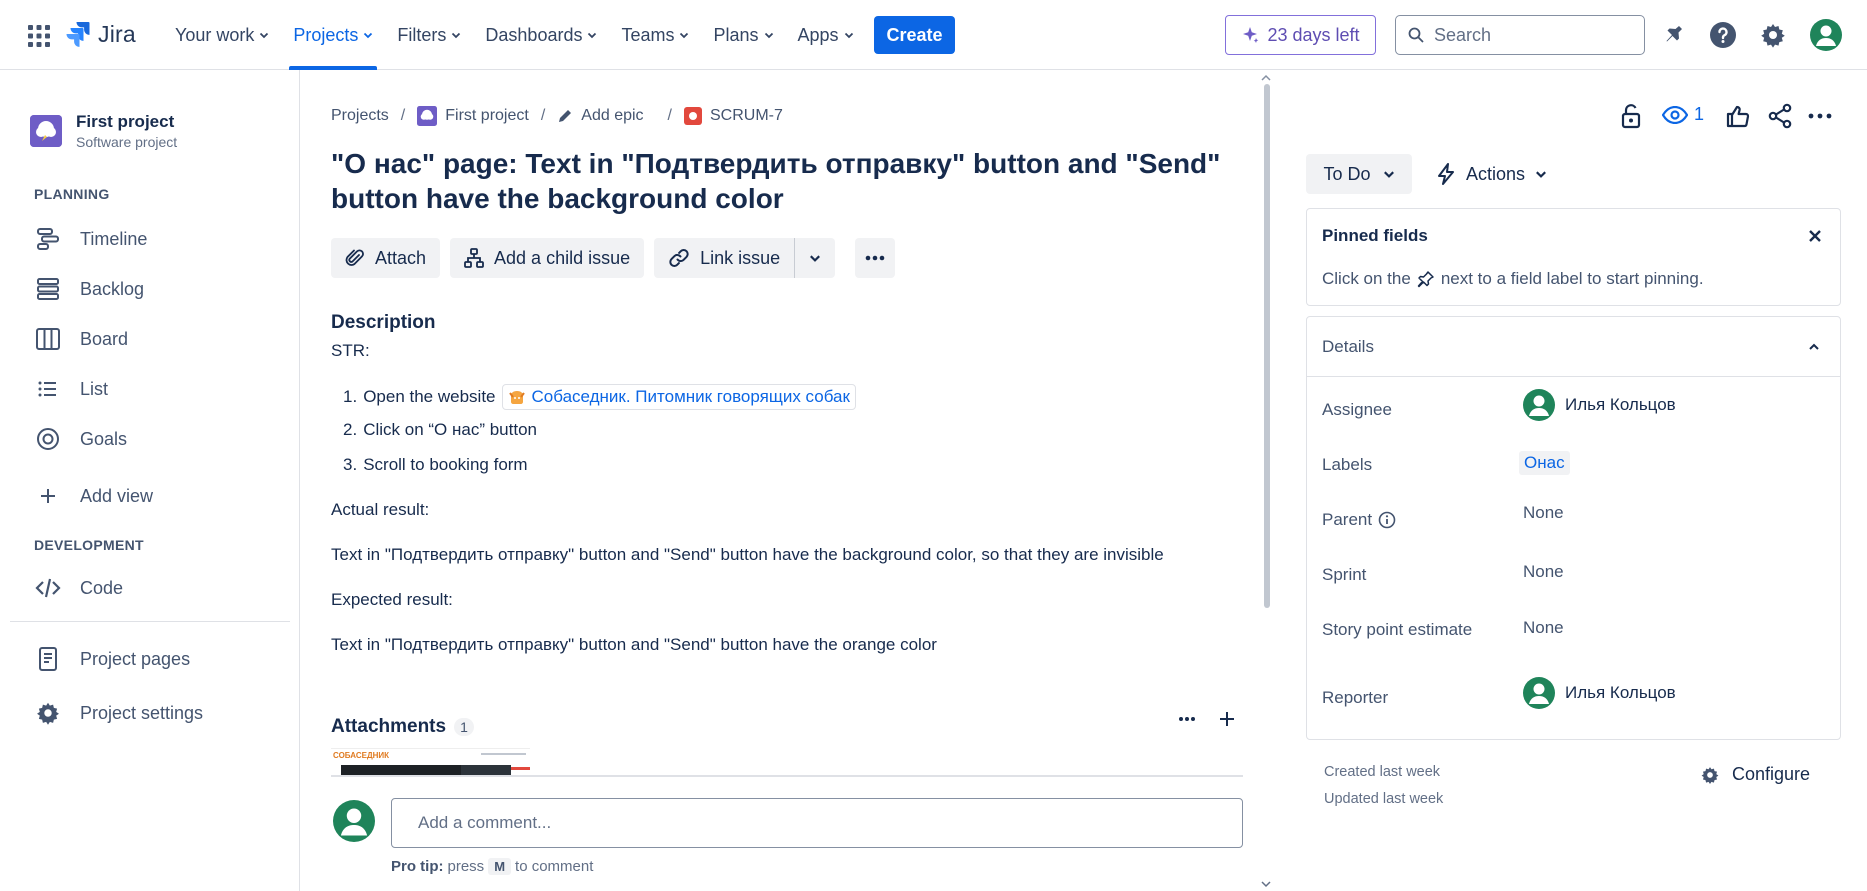 Image resolution: width=1867 pixels, height=891 pixels. I want to click on nav-your-work: Your work, so click(222, 35).